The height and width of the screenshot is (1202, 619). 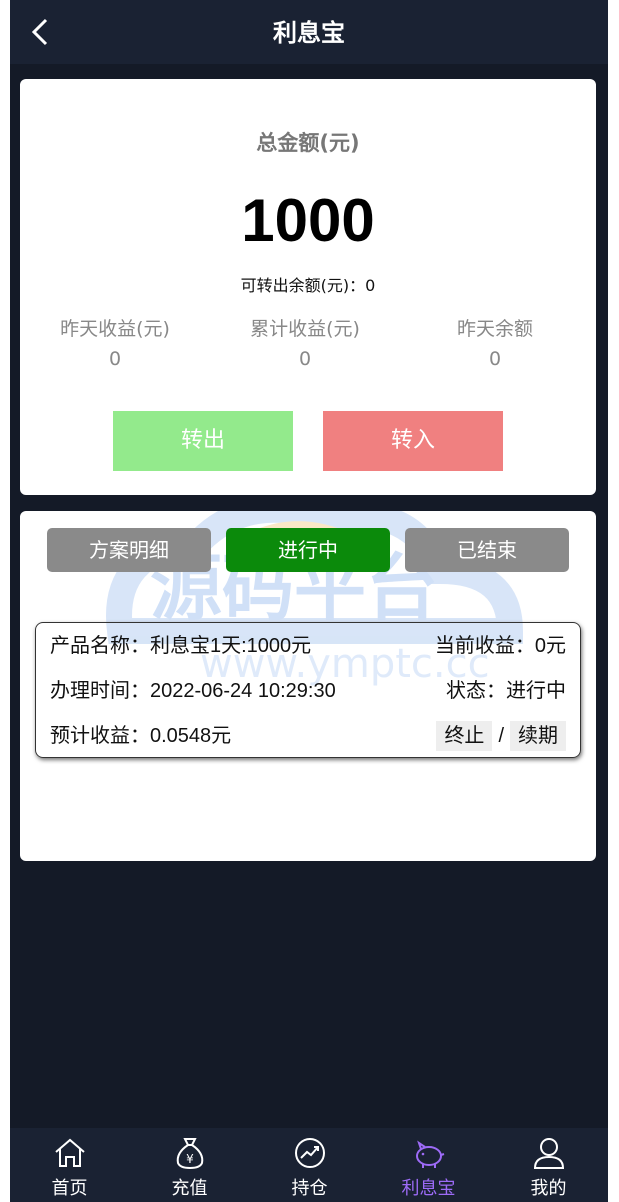 I want to click on transferable-balance: 可转出余额(元)：0, so click(x=308, y=285).